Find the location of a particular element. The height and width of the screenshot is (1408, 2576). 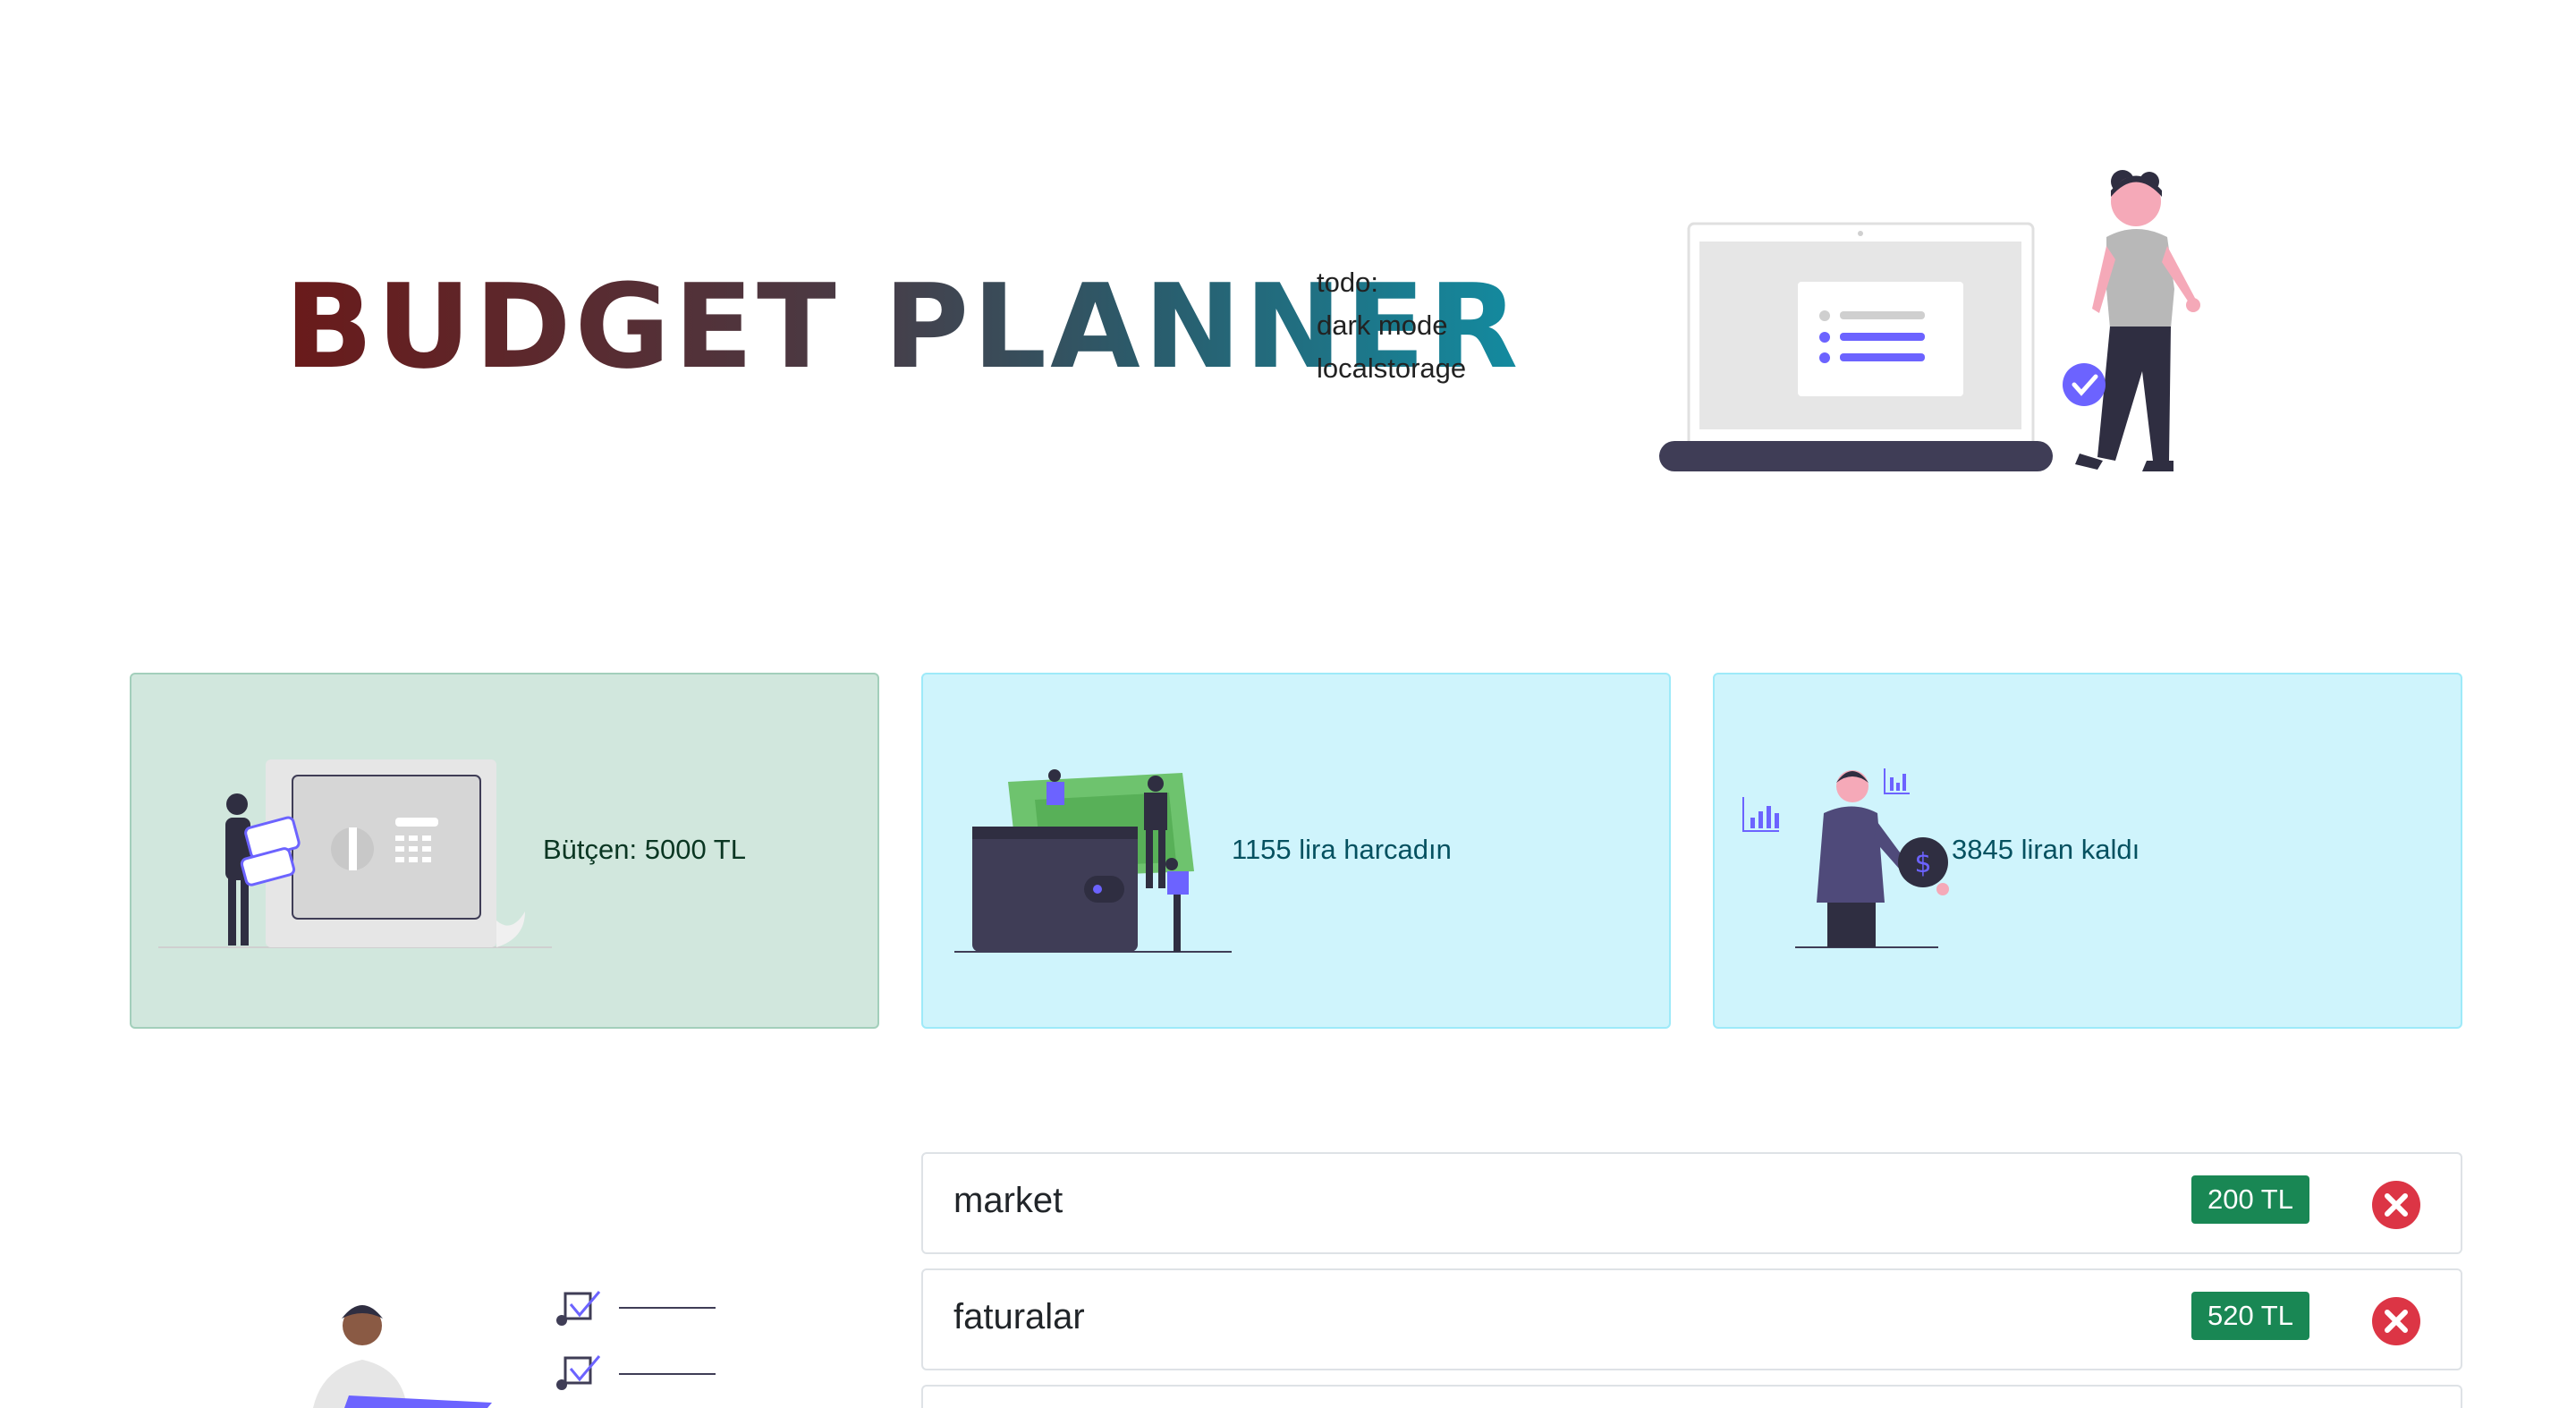

expense-amount-badge: 520 TL is located at coordinates (2250, 1316).